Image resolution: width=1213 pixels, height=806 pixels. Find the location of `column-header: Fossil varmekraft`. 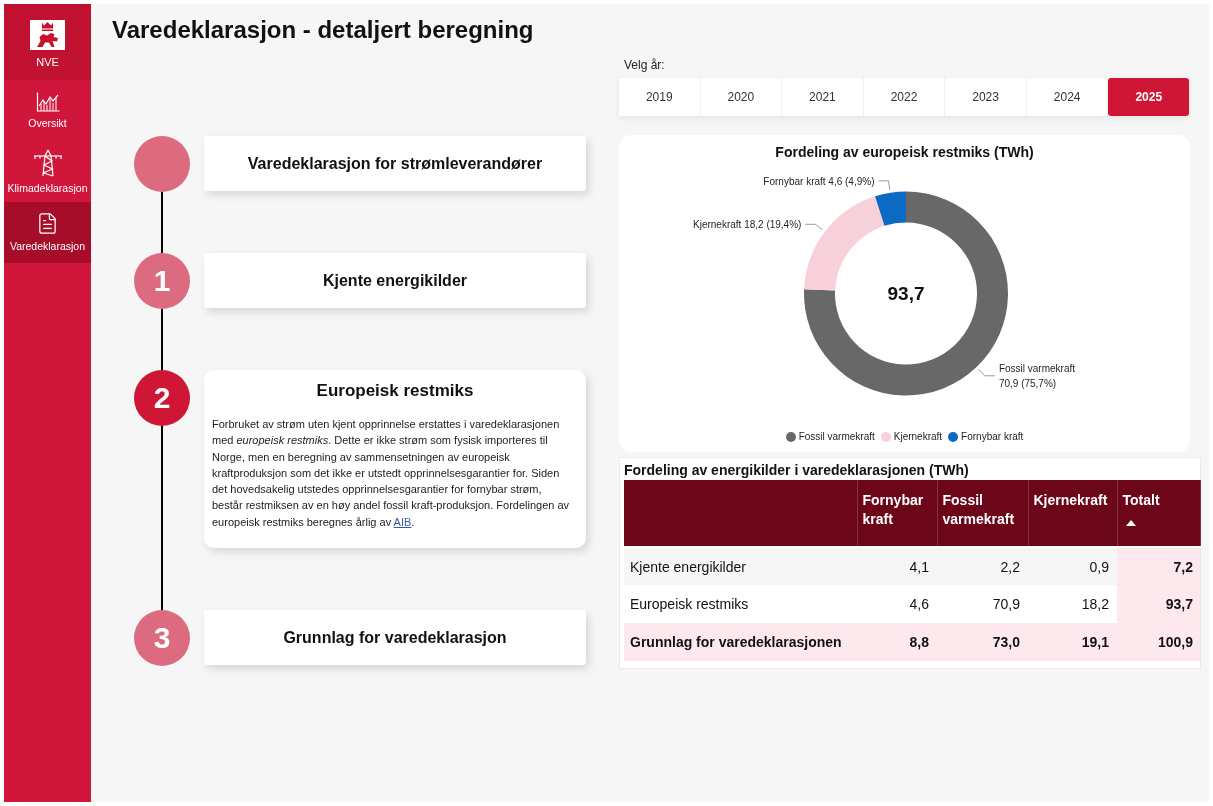

column-header: Fossil varmekraft is located at coordinates (982, 513).